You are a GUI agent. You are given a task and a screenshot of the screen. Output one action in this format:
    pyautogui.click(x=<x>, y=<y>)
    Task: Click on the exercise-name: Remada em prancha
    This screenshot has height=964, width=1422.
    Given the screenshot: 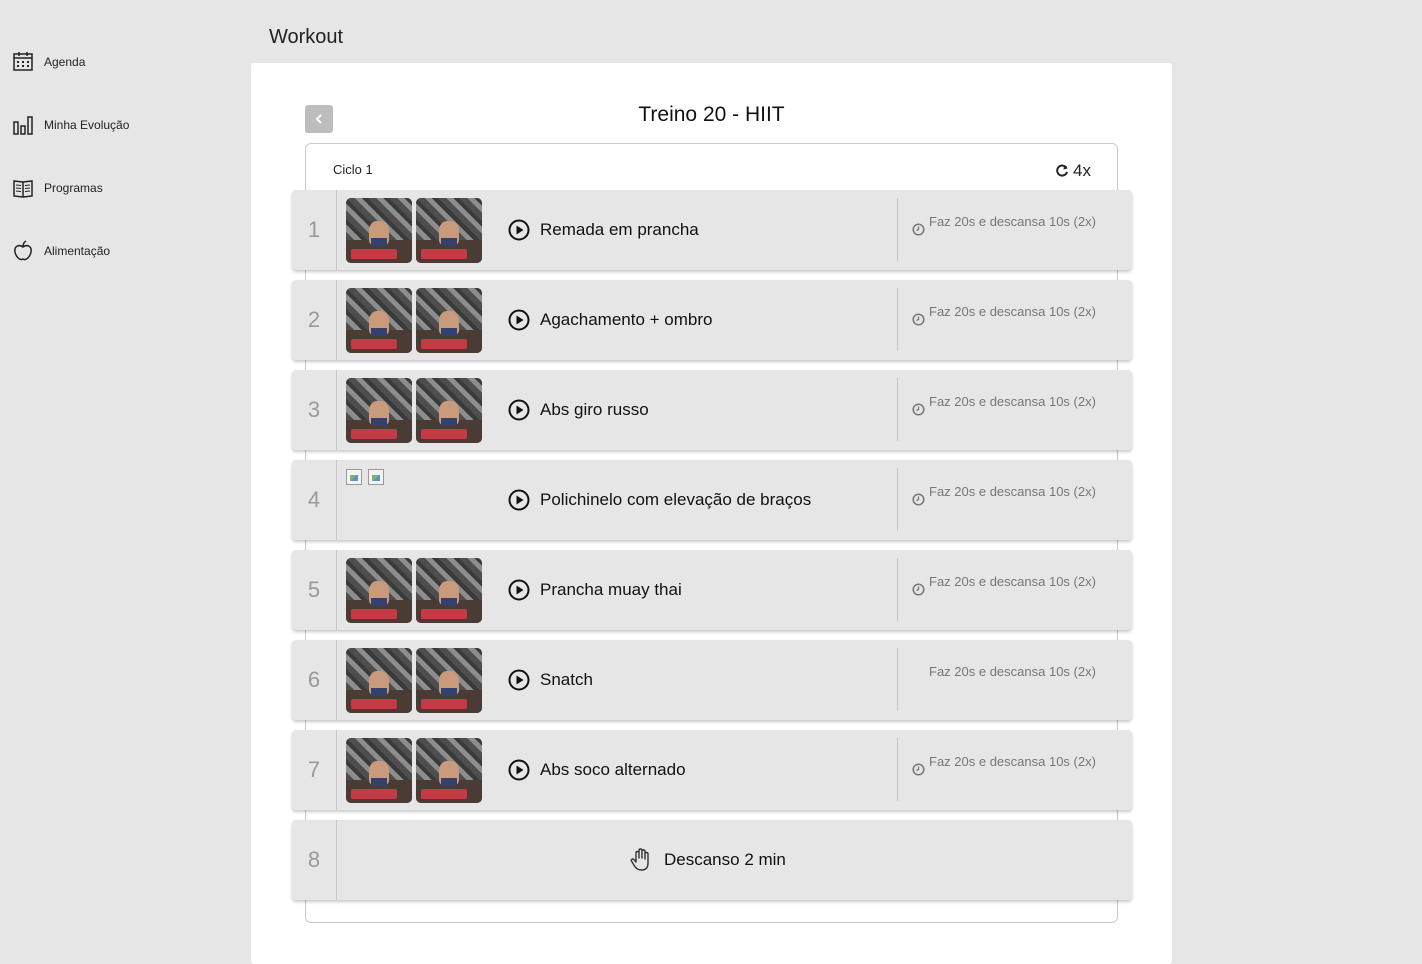 What is the action you would take?
    pyautogui.click(x=603, y=230)
    